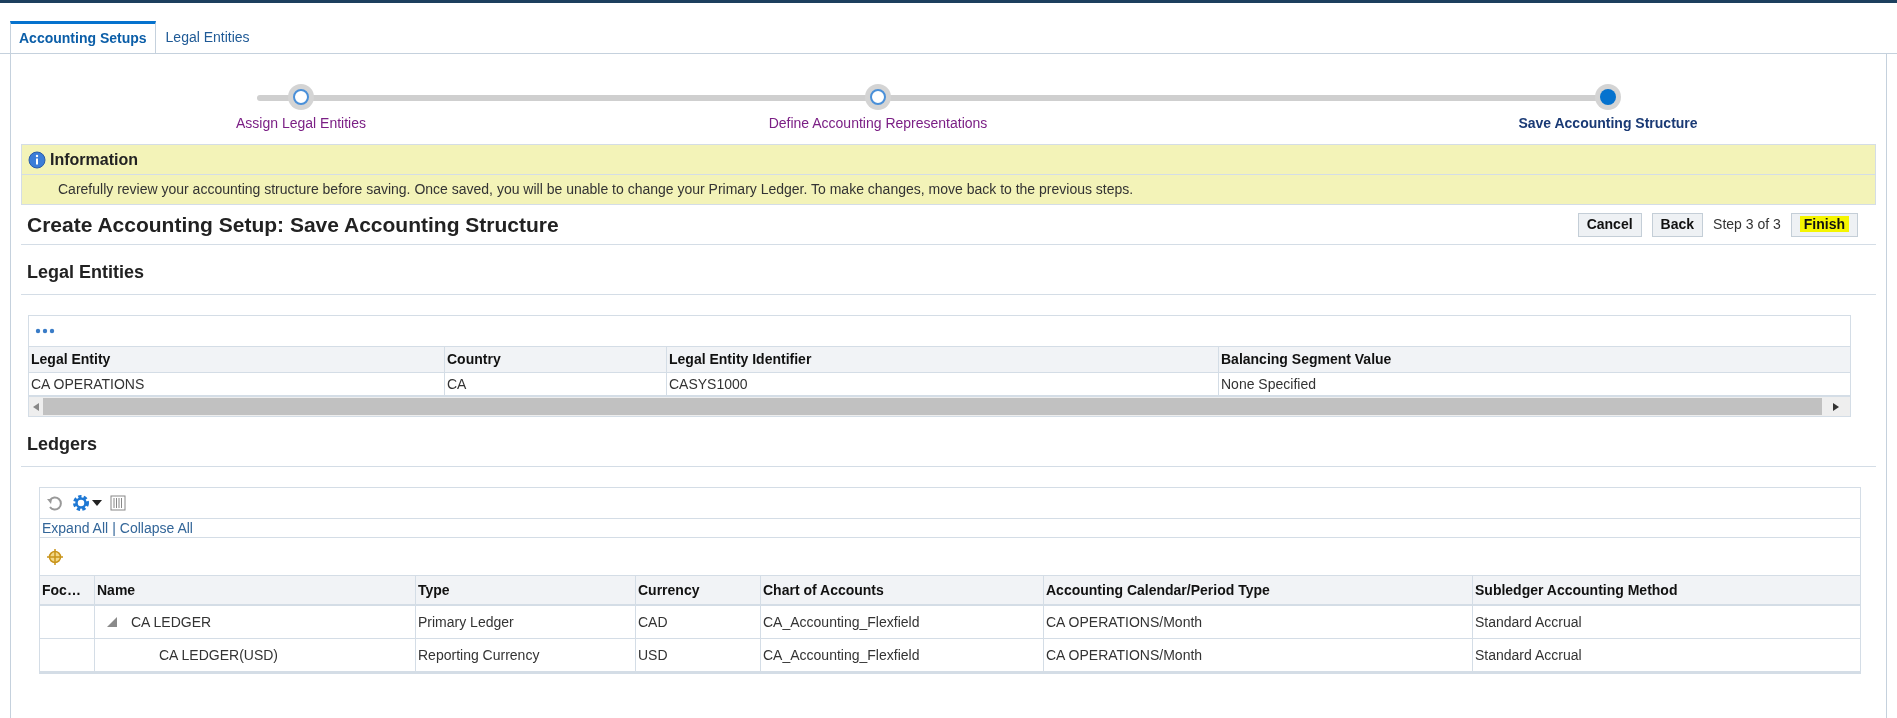  What do you see at coordinates (1534, 359) in the screenshot?
I see `column-header: Balancing Segment Value` at bounding box center [1534, 359].